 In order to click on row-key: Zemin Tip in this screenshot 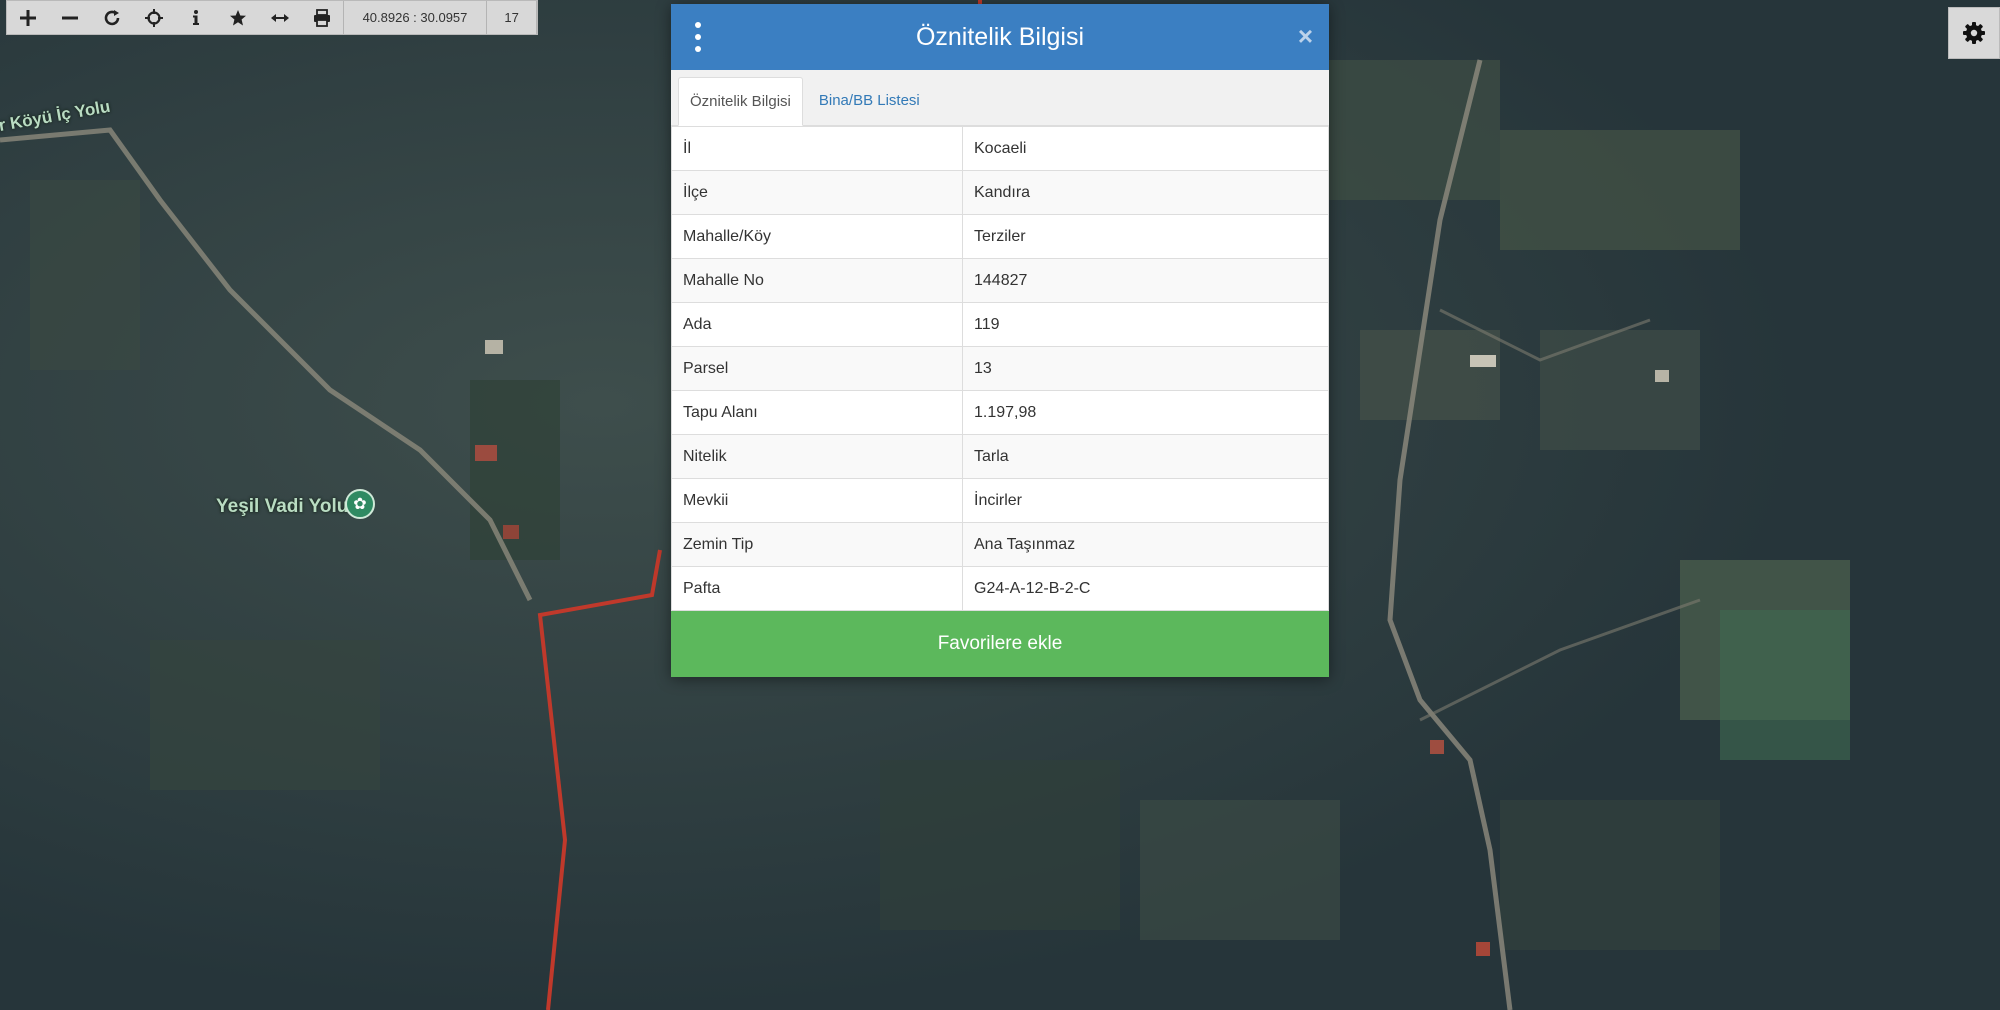, I will do `click(817, 544)`.